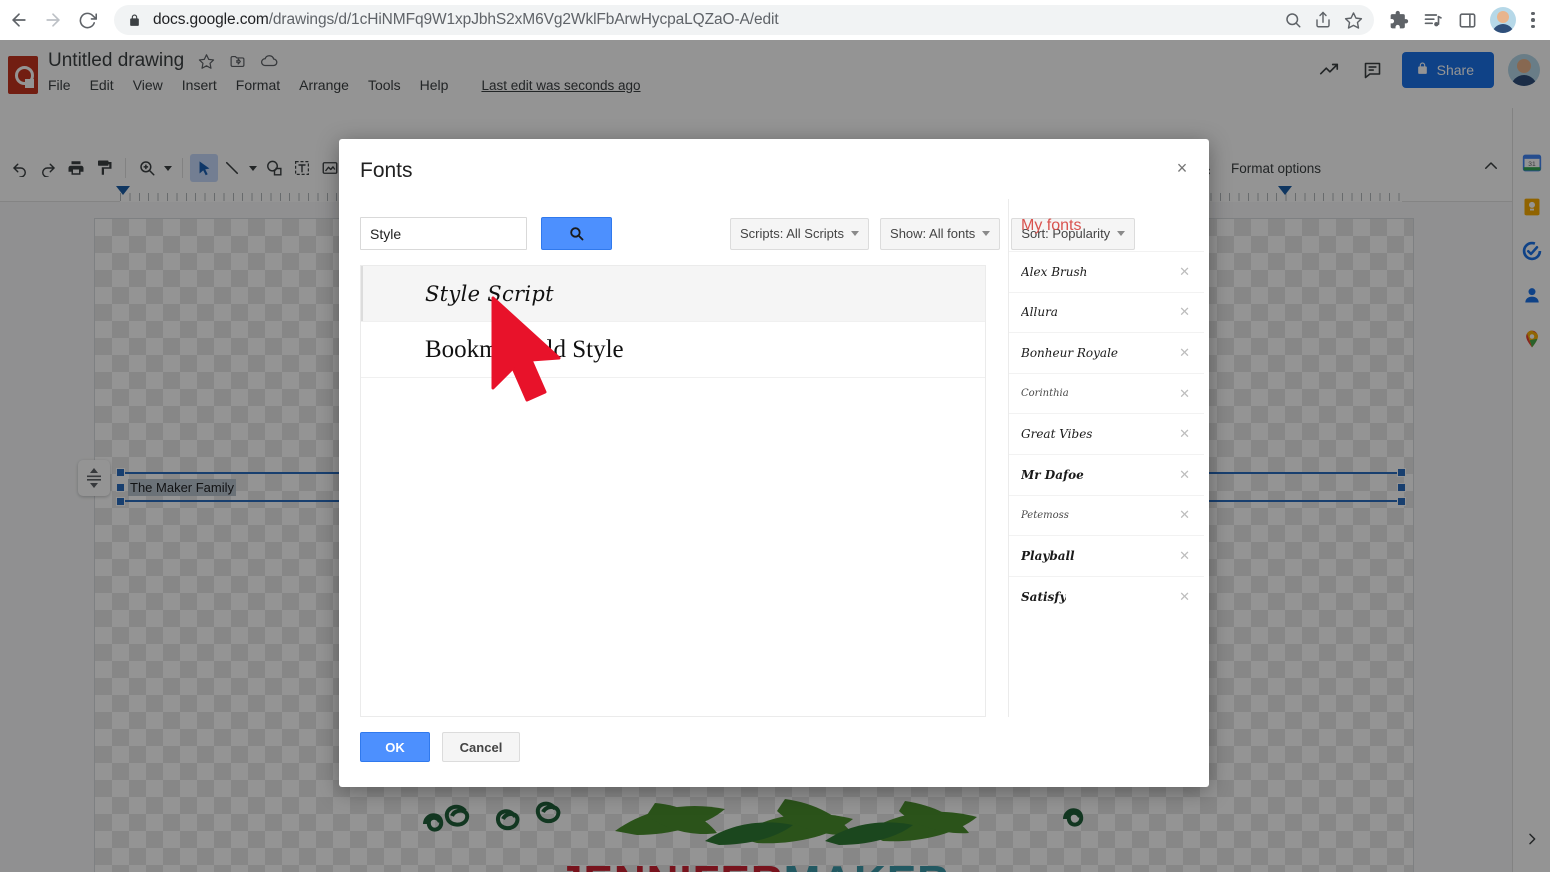 This screenshot has height=872, width=1550. Describe the element at coordinates (23, 75) in the screenshot. I see `google-drawings-icon` at that location.